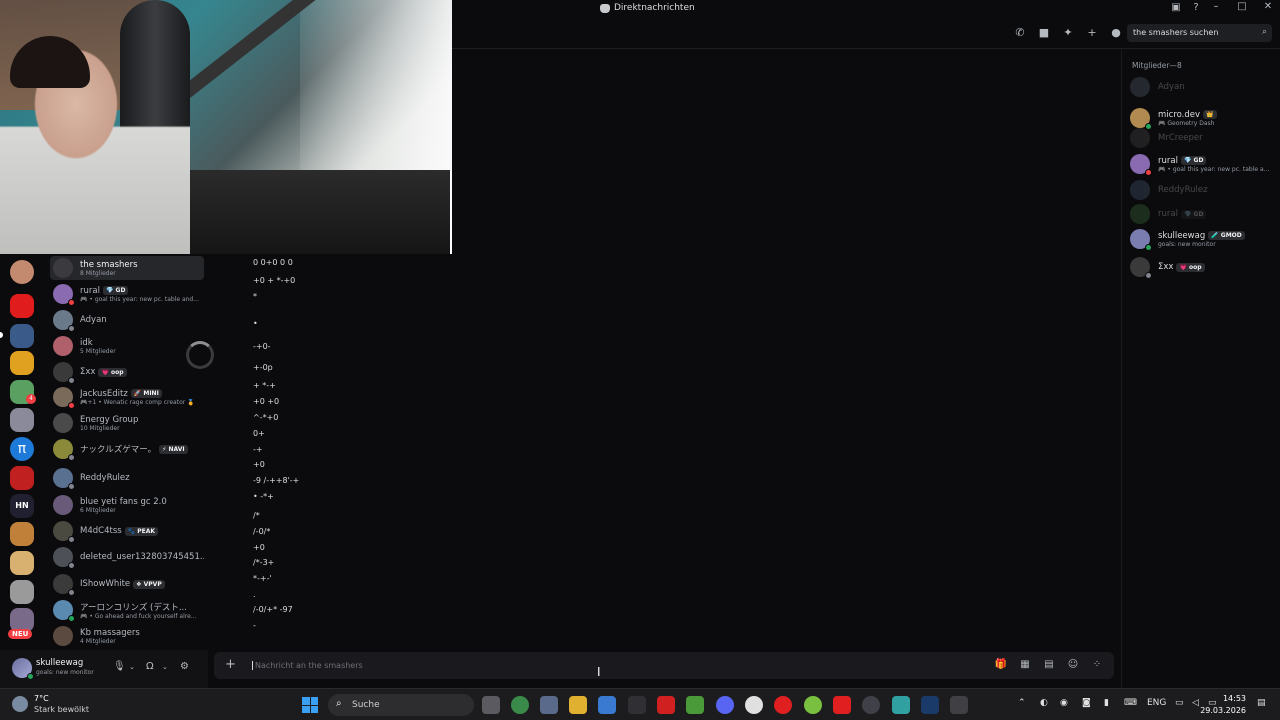  What do you see at coordinates (127, 636) in the screenshot?
I see `dm-item: Kb massagers 4 Mitglieder` at bounding box center [127, 636].